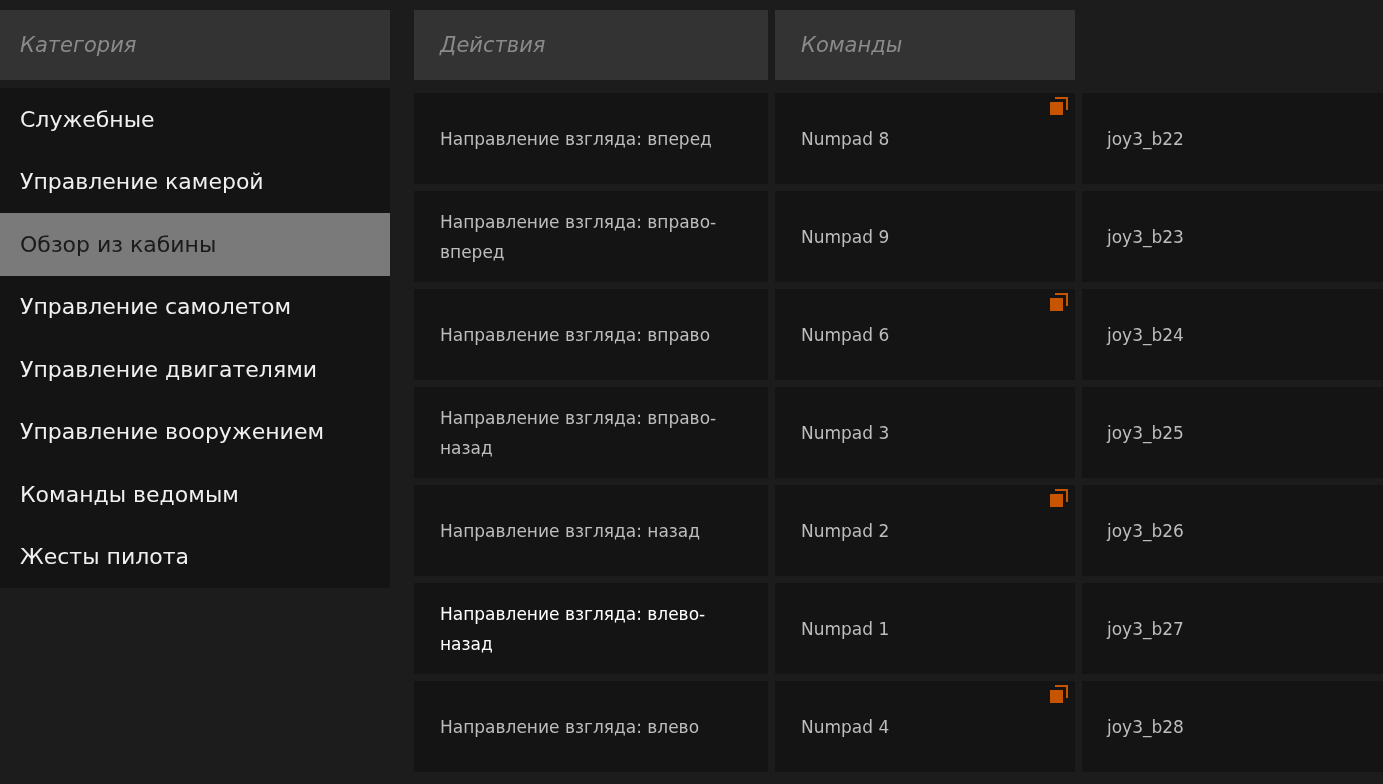 Image resolution: width=1383 pixels, height=784 pixels. I want to click on category-item: Управление камерой, so click(195, 181).